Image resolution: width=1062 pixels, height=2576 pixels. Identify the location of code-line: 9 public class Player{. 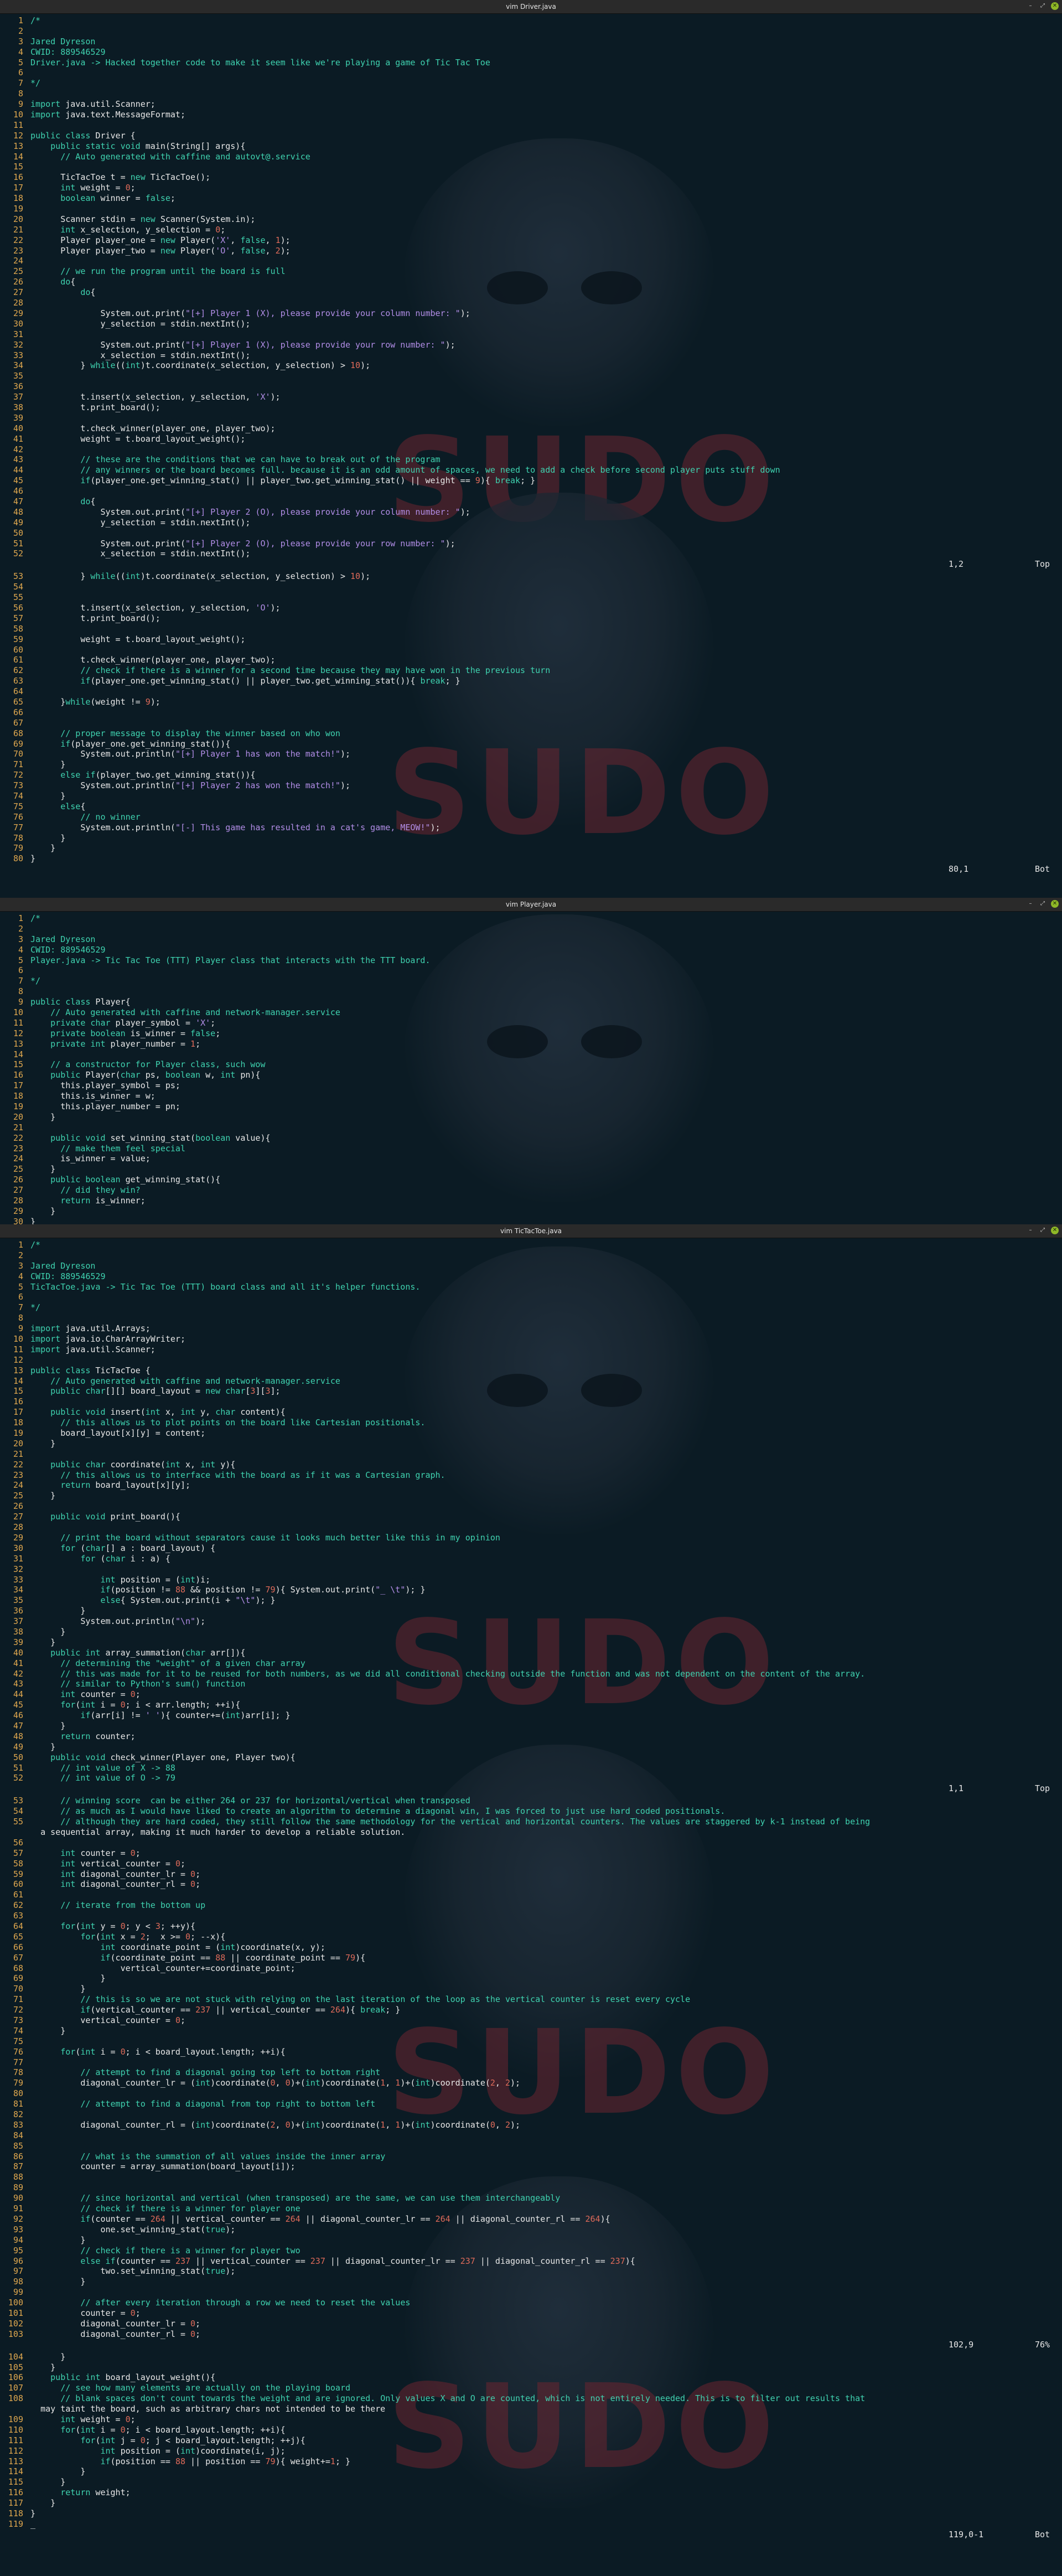
(531, 1002).